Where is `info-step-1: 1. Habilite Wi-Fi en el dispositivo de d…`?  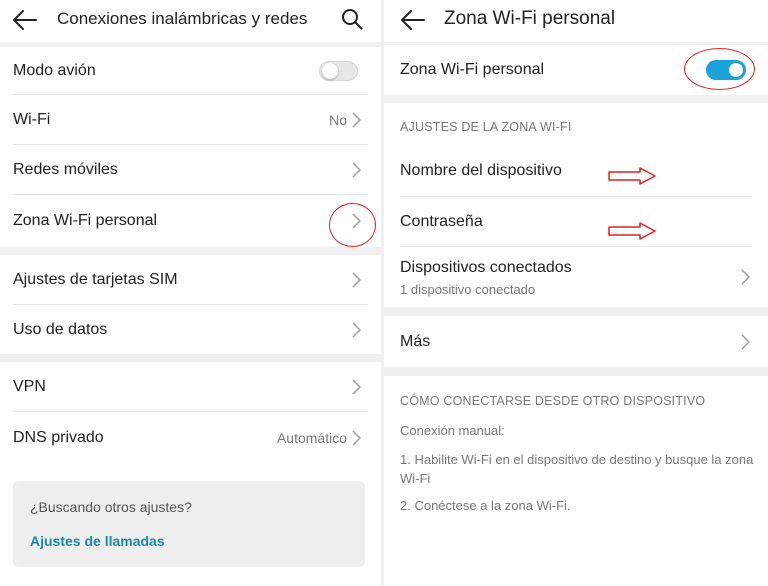 info-step-1: 1. Habilite Wi-Fi en el dispositivo de d… is located at coordinates (577, 469).